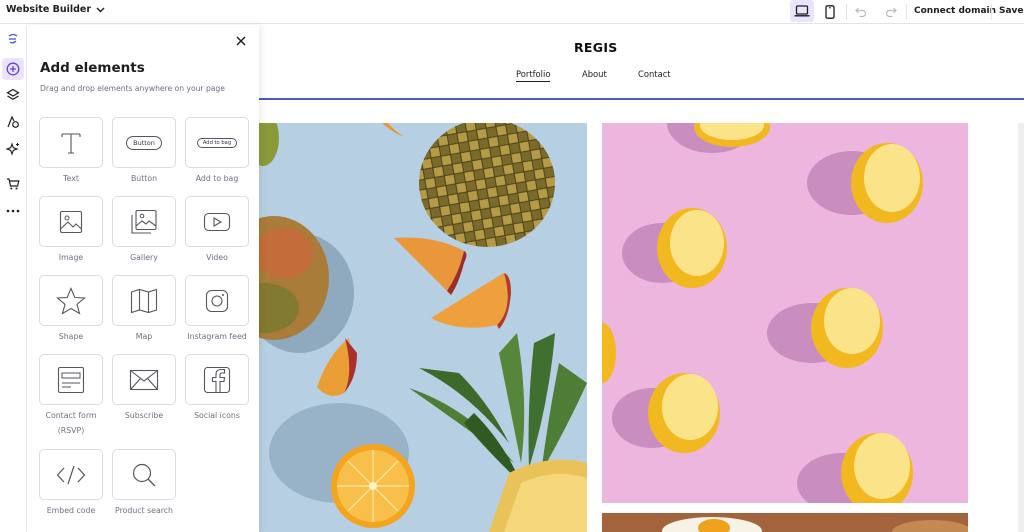  I want to click on instagram-element-tile, so click(217, 300).